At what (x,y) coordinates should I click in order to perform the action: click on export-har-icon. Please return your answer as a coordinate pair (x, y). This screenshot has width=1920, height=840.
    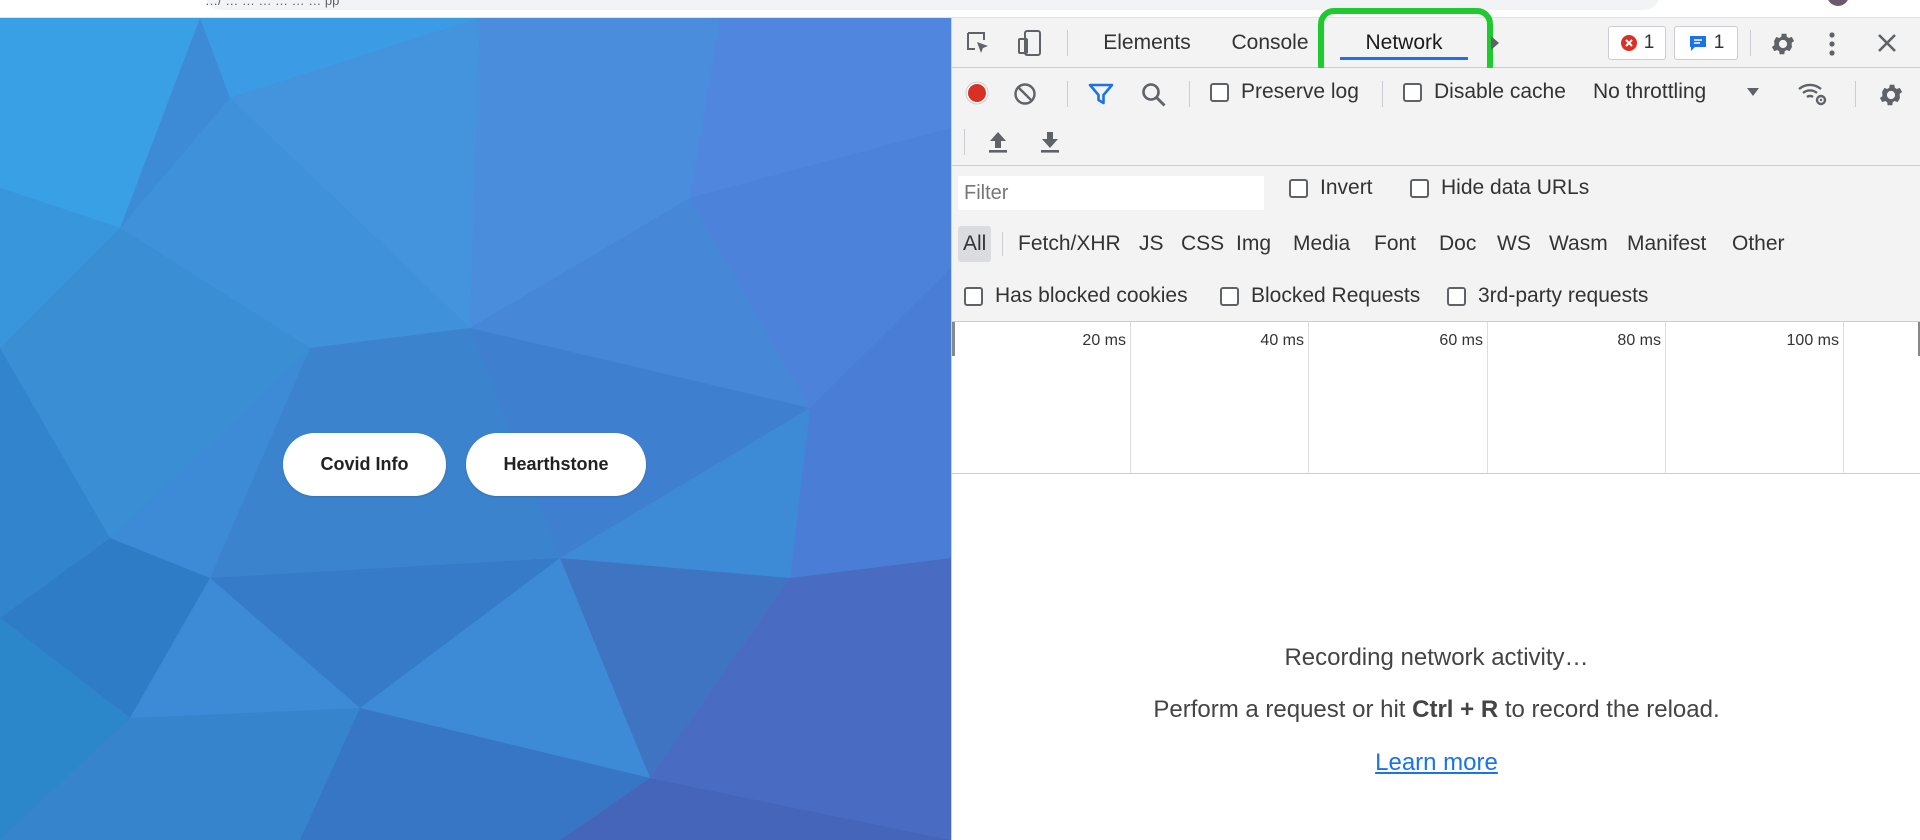
    Looking at the image, I should click on (1050, 142).